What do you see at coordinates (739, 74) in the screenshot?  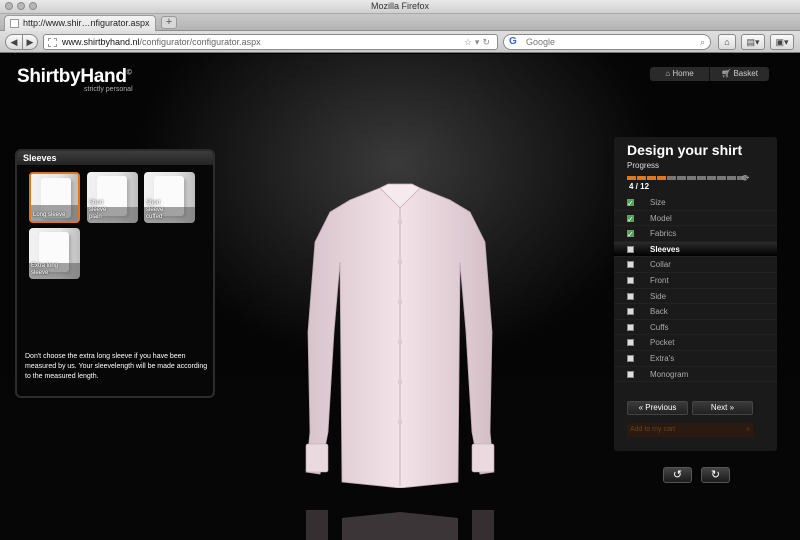 I see `basket-link: 🛒︎ Basket` at bounding box center [739, 74].